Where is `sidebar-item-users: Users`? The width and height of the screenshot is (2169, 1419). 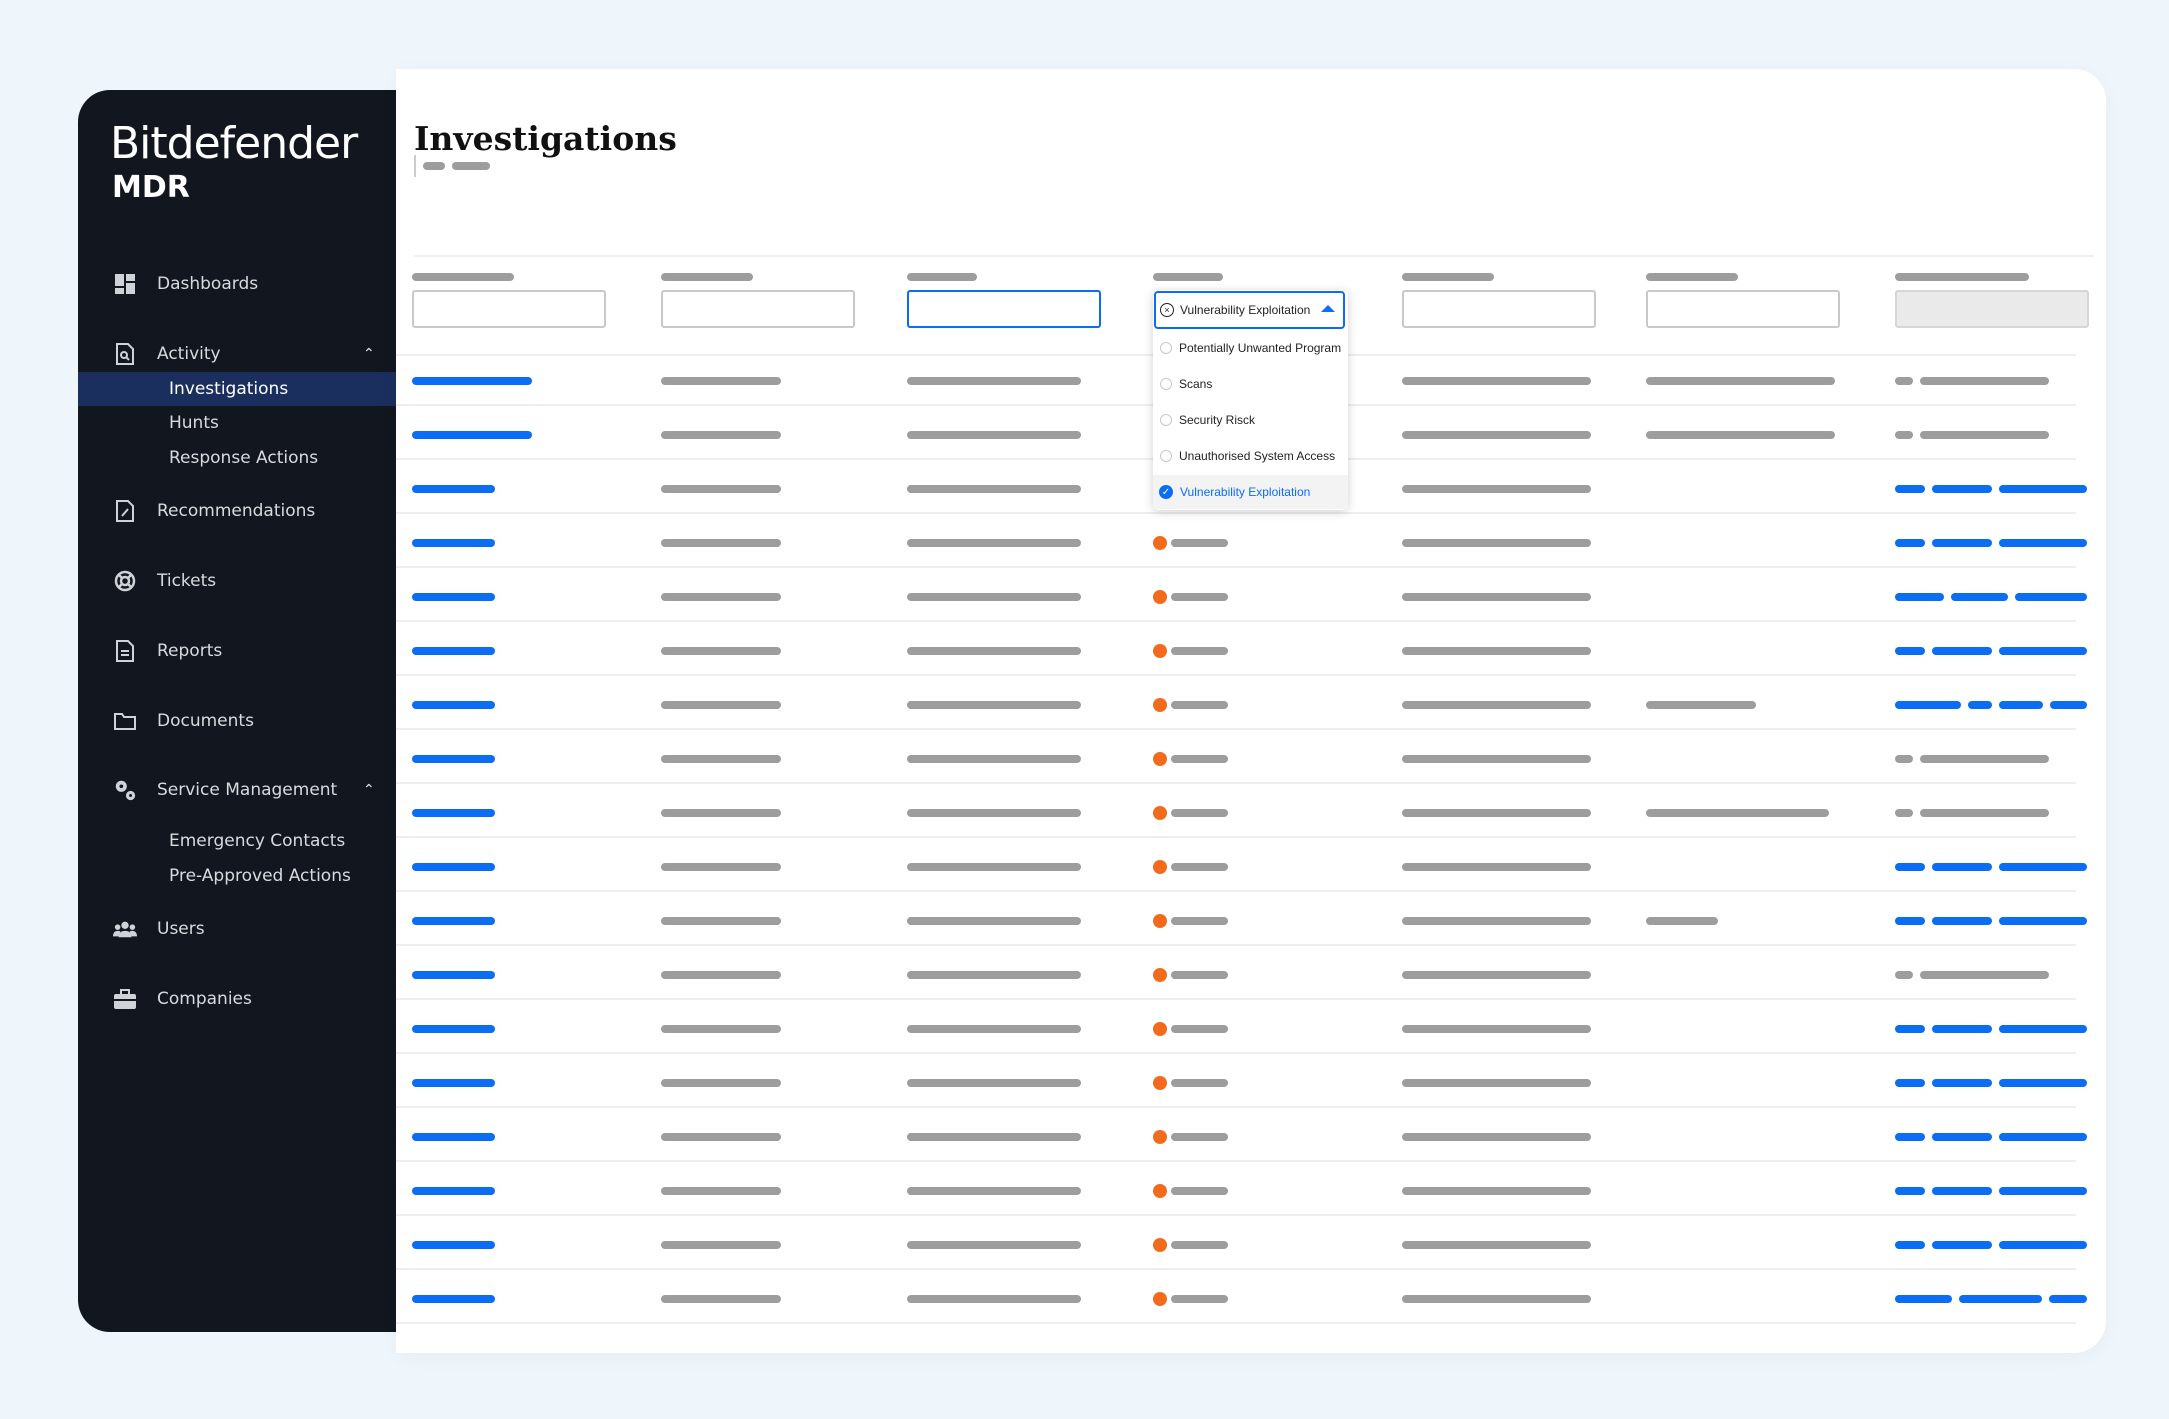
sidebar-item-users: Users is located at coordinates (237, 929).